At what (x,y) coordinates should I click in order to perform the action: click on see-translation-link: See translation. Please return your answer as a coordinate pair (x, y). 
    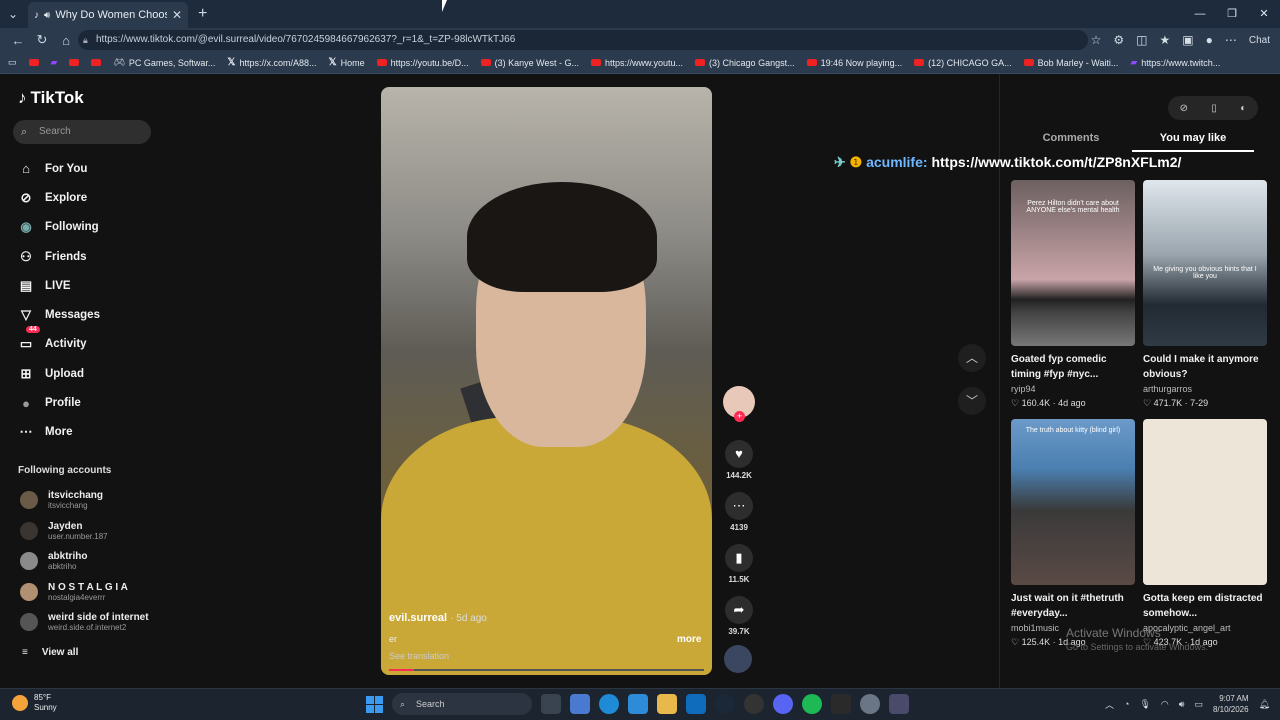
    Looking at the image, I should click on (419, 656).